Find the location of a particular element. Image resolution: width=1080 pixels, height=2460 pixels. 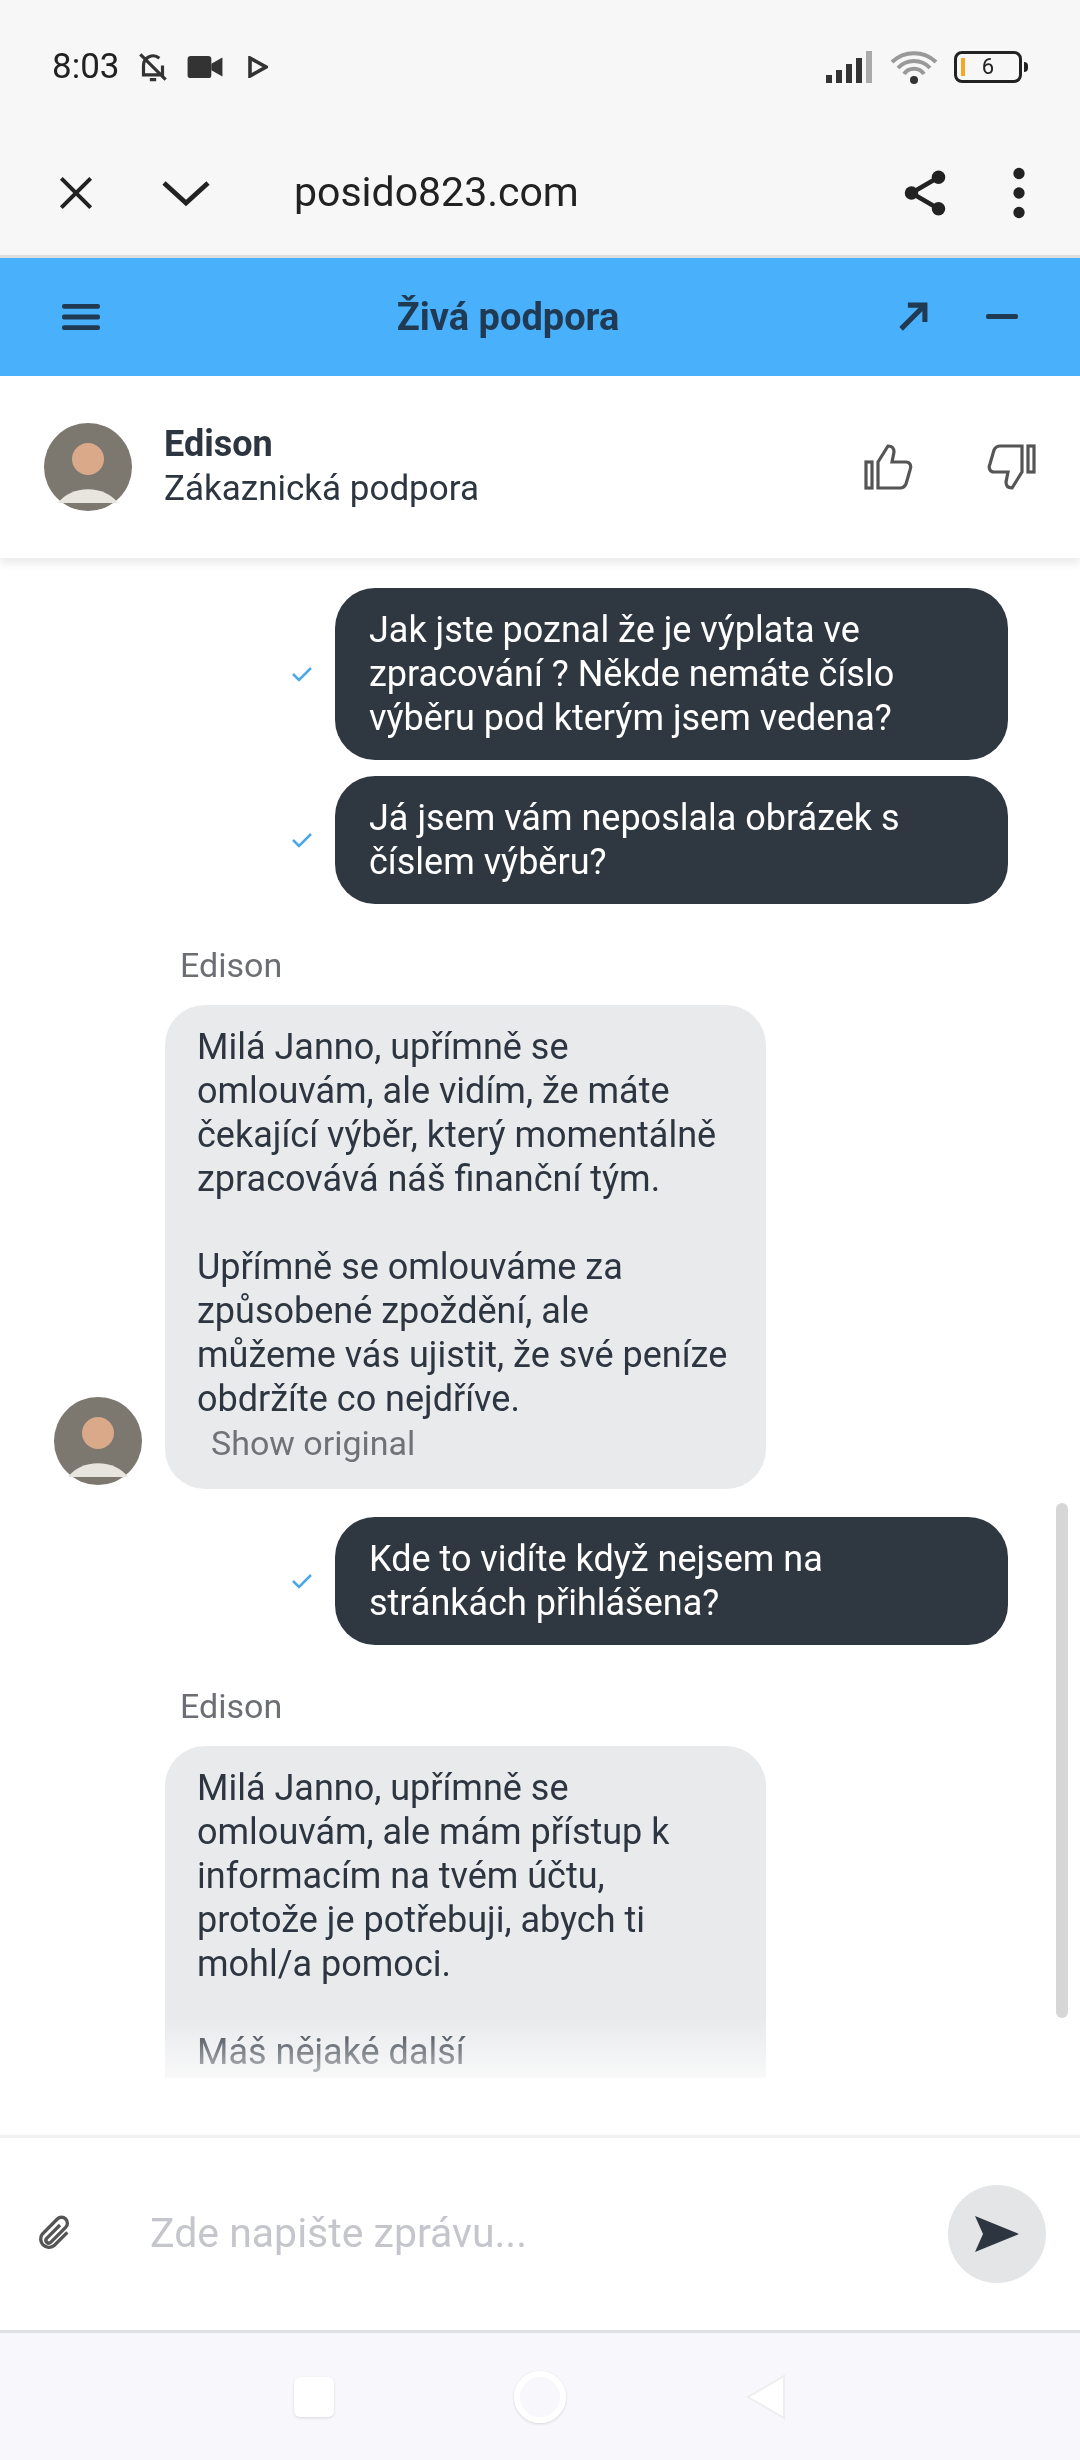

status-time: 8:03 is located at coordinates (86, 66).